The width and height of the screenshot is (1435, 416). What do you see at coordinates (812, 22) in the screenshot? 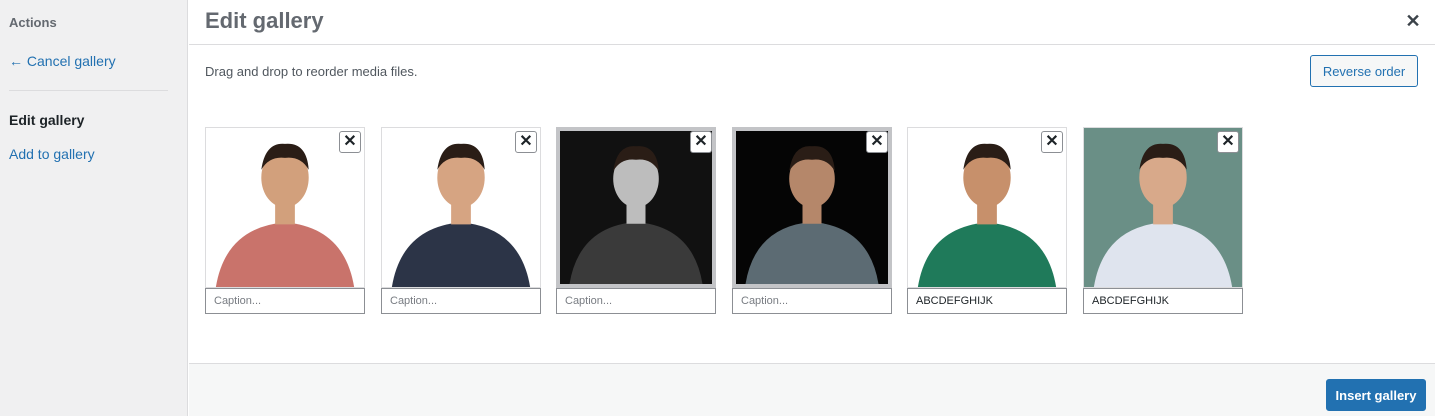
I see `modal-header: Edit gallery ✕` at bounding box center [812, 22].